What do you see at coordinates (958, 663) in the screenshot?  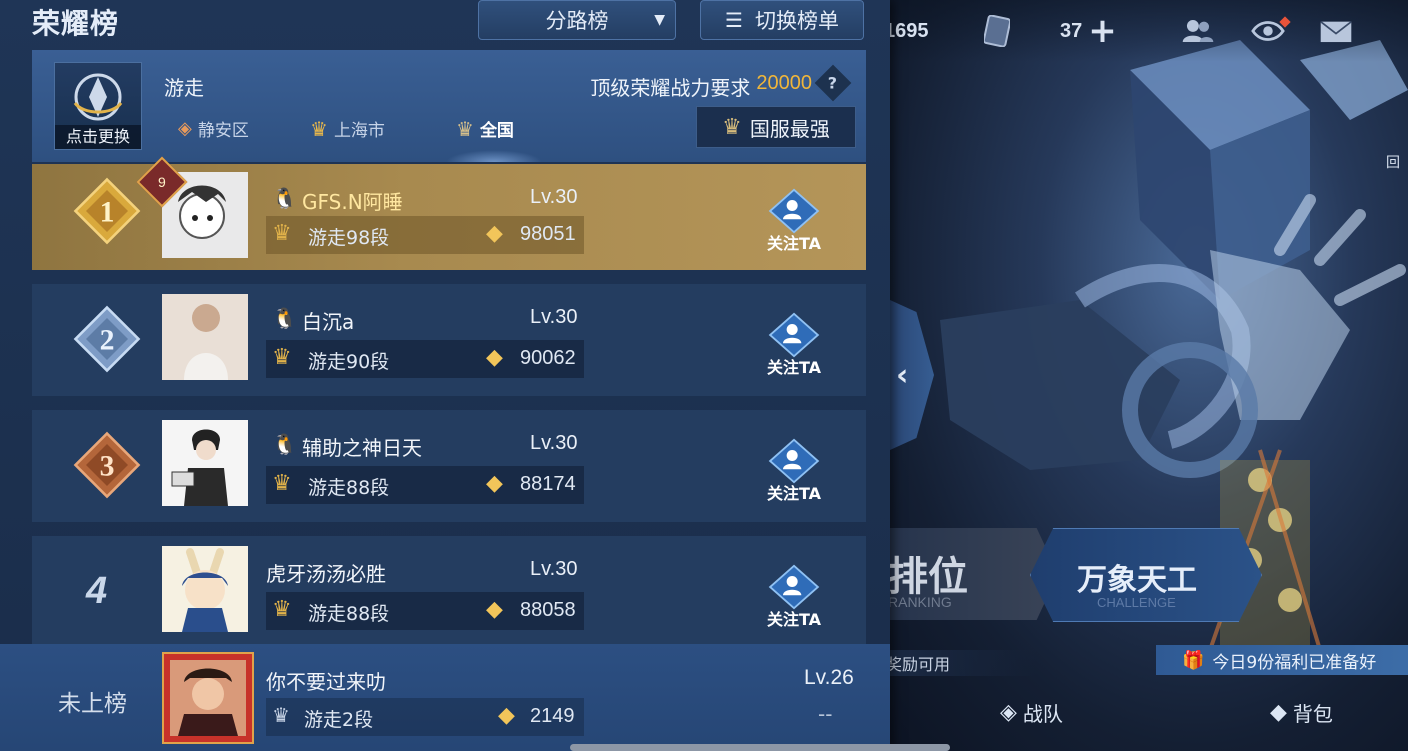 I see `reward-hint: 奖励可用` at bounding box center [958, 663].